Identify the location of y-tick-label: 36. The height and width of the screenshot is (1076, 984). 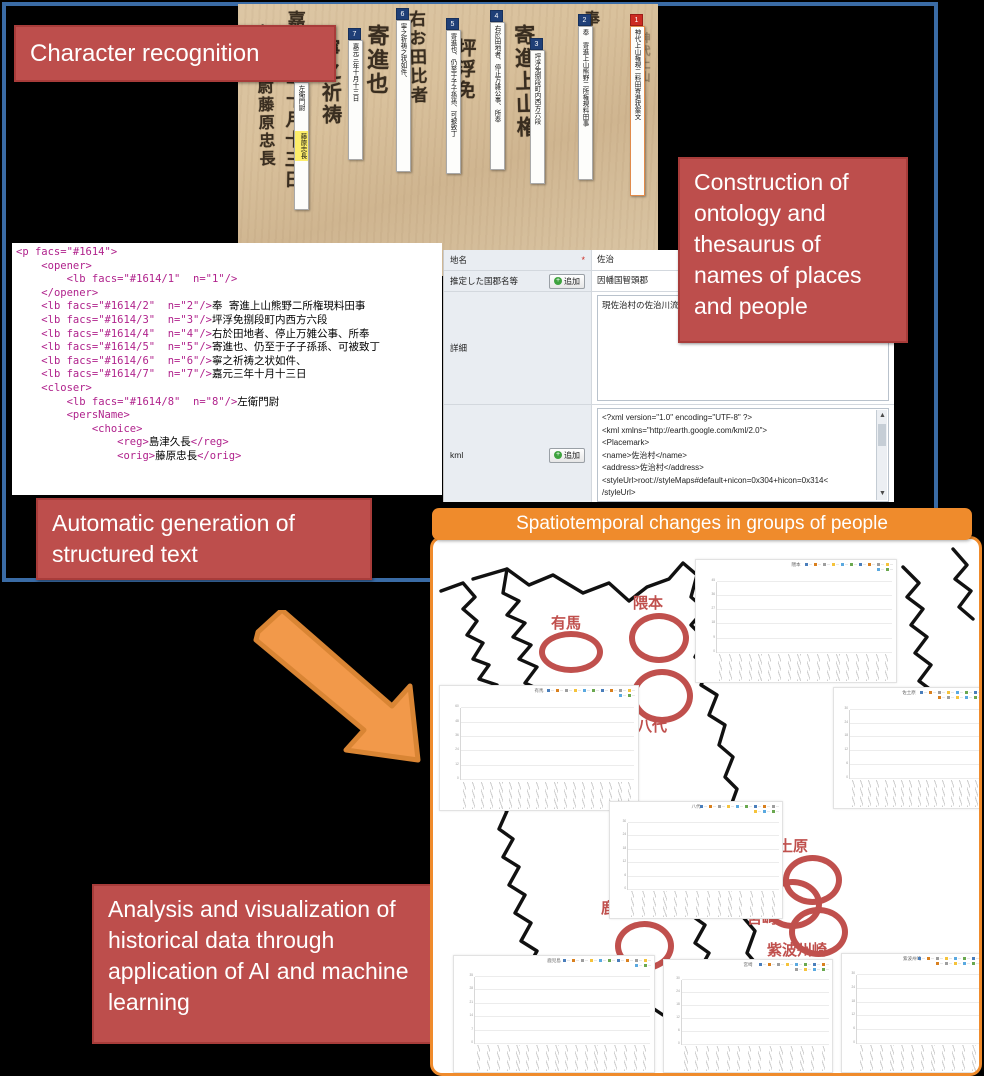
(457, 735).